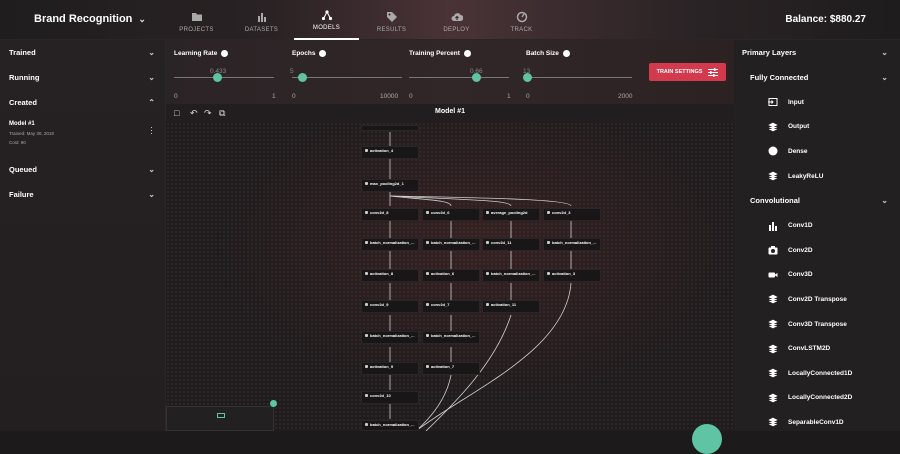 The image size is (900, 454). I want to click on layer-conv2d-transpose: Conv2D Transpose, so click(817, 299).